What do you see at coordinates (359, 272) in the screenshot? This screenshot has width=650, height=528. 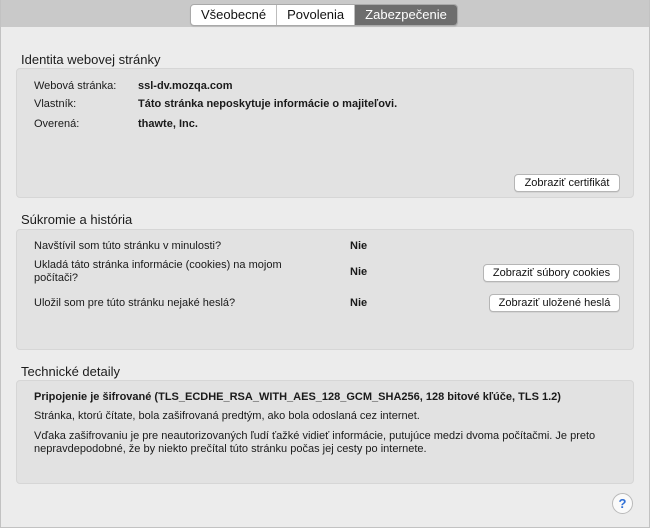 I see `cookies-answer: Nie` at bounding box center [359, 272].